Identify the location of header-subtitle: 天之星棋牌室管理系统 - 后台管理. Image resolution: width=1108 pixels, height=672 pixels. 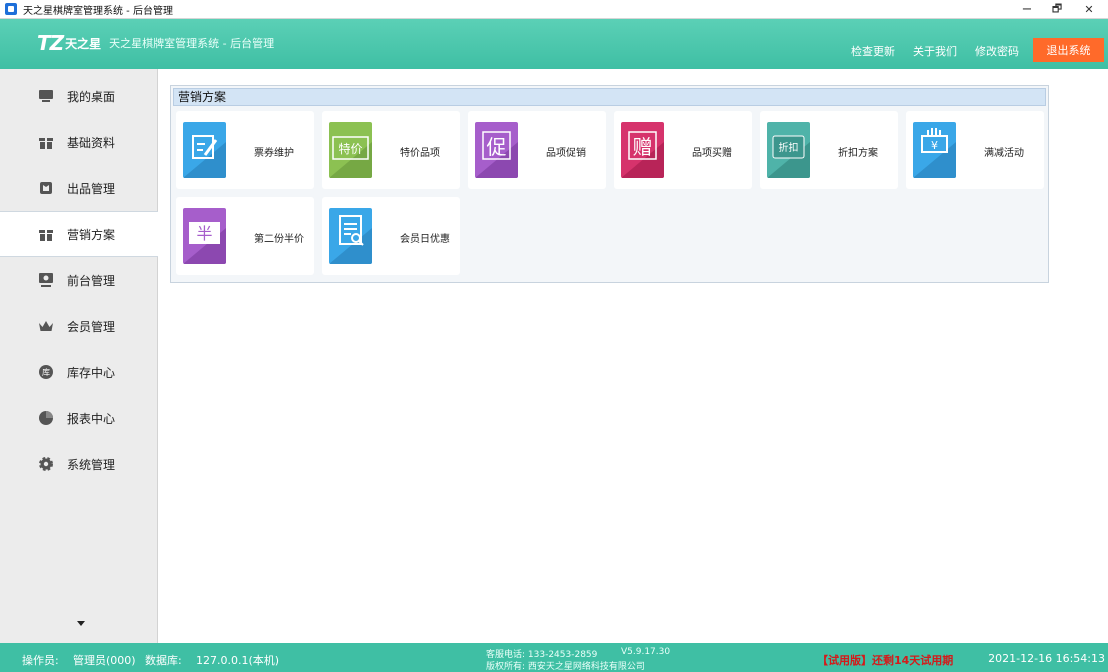
(192, 43).